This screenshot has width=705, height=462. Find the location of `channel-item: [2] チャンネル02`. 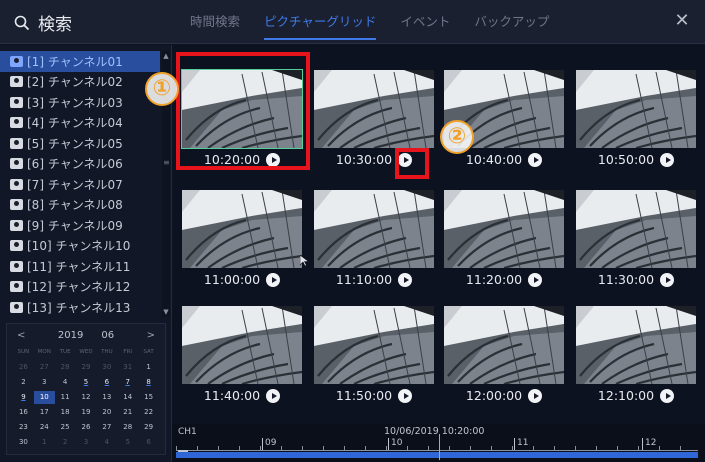

channel-item: [2] チャンネル02 is located at coordinates (80, 82).